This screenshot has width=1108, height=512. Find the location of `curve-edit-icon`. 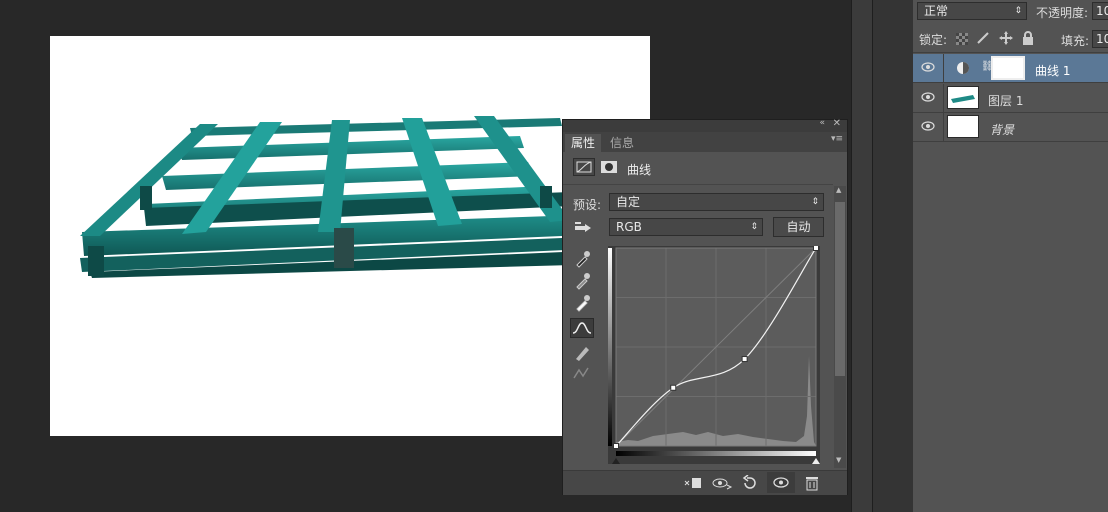

curve-edit-icon is located at coordinates (582, 328).